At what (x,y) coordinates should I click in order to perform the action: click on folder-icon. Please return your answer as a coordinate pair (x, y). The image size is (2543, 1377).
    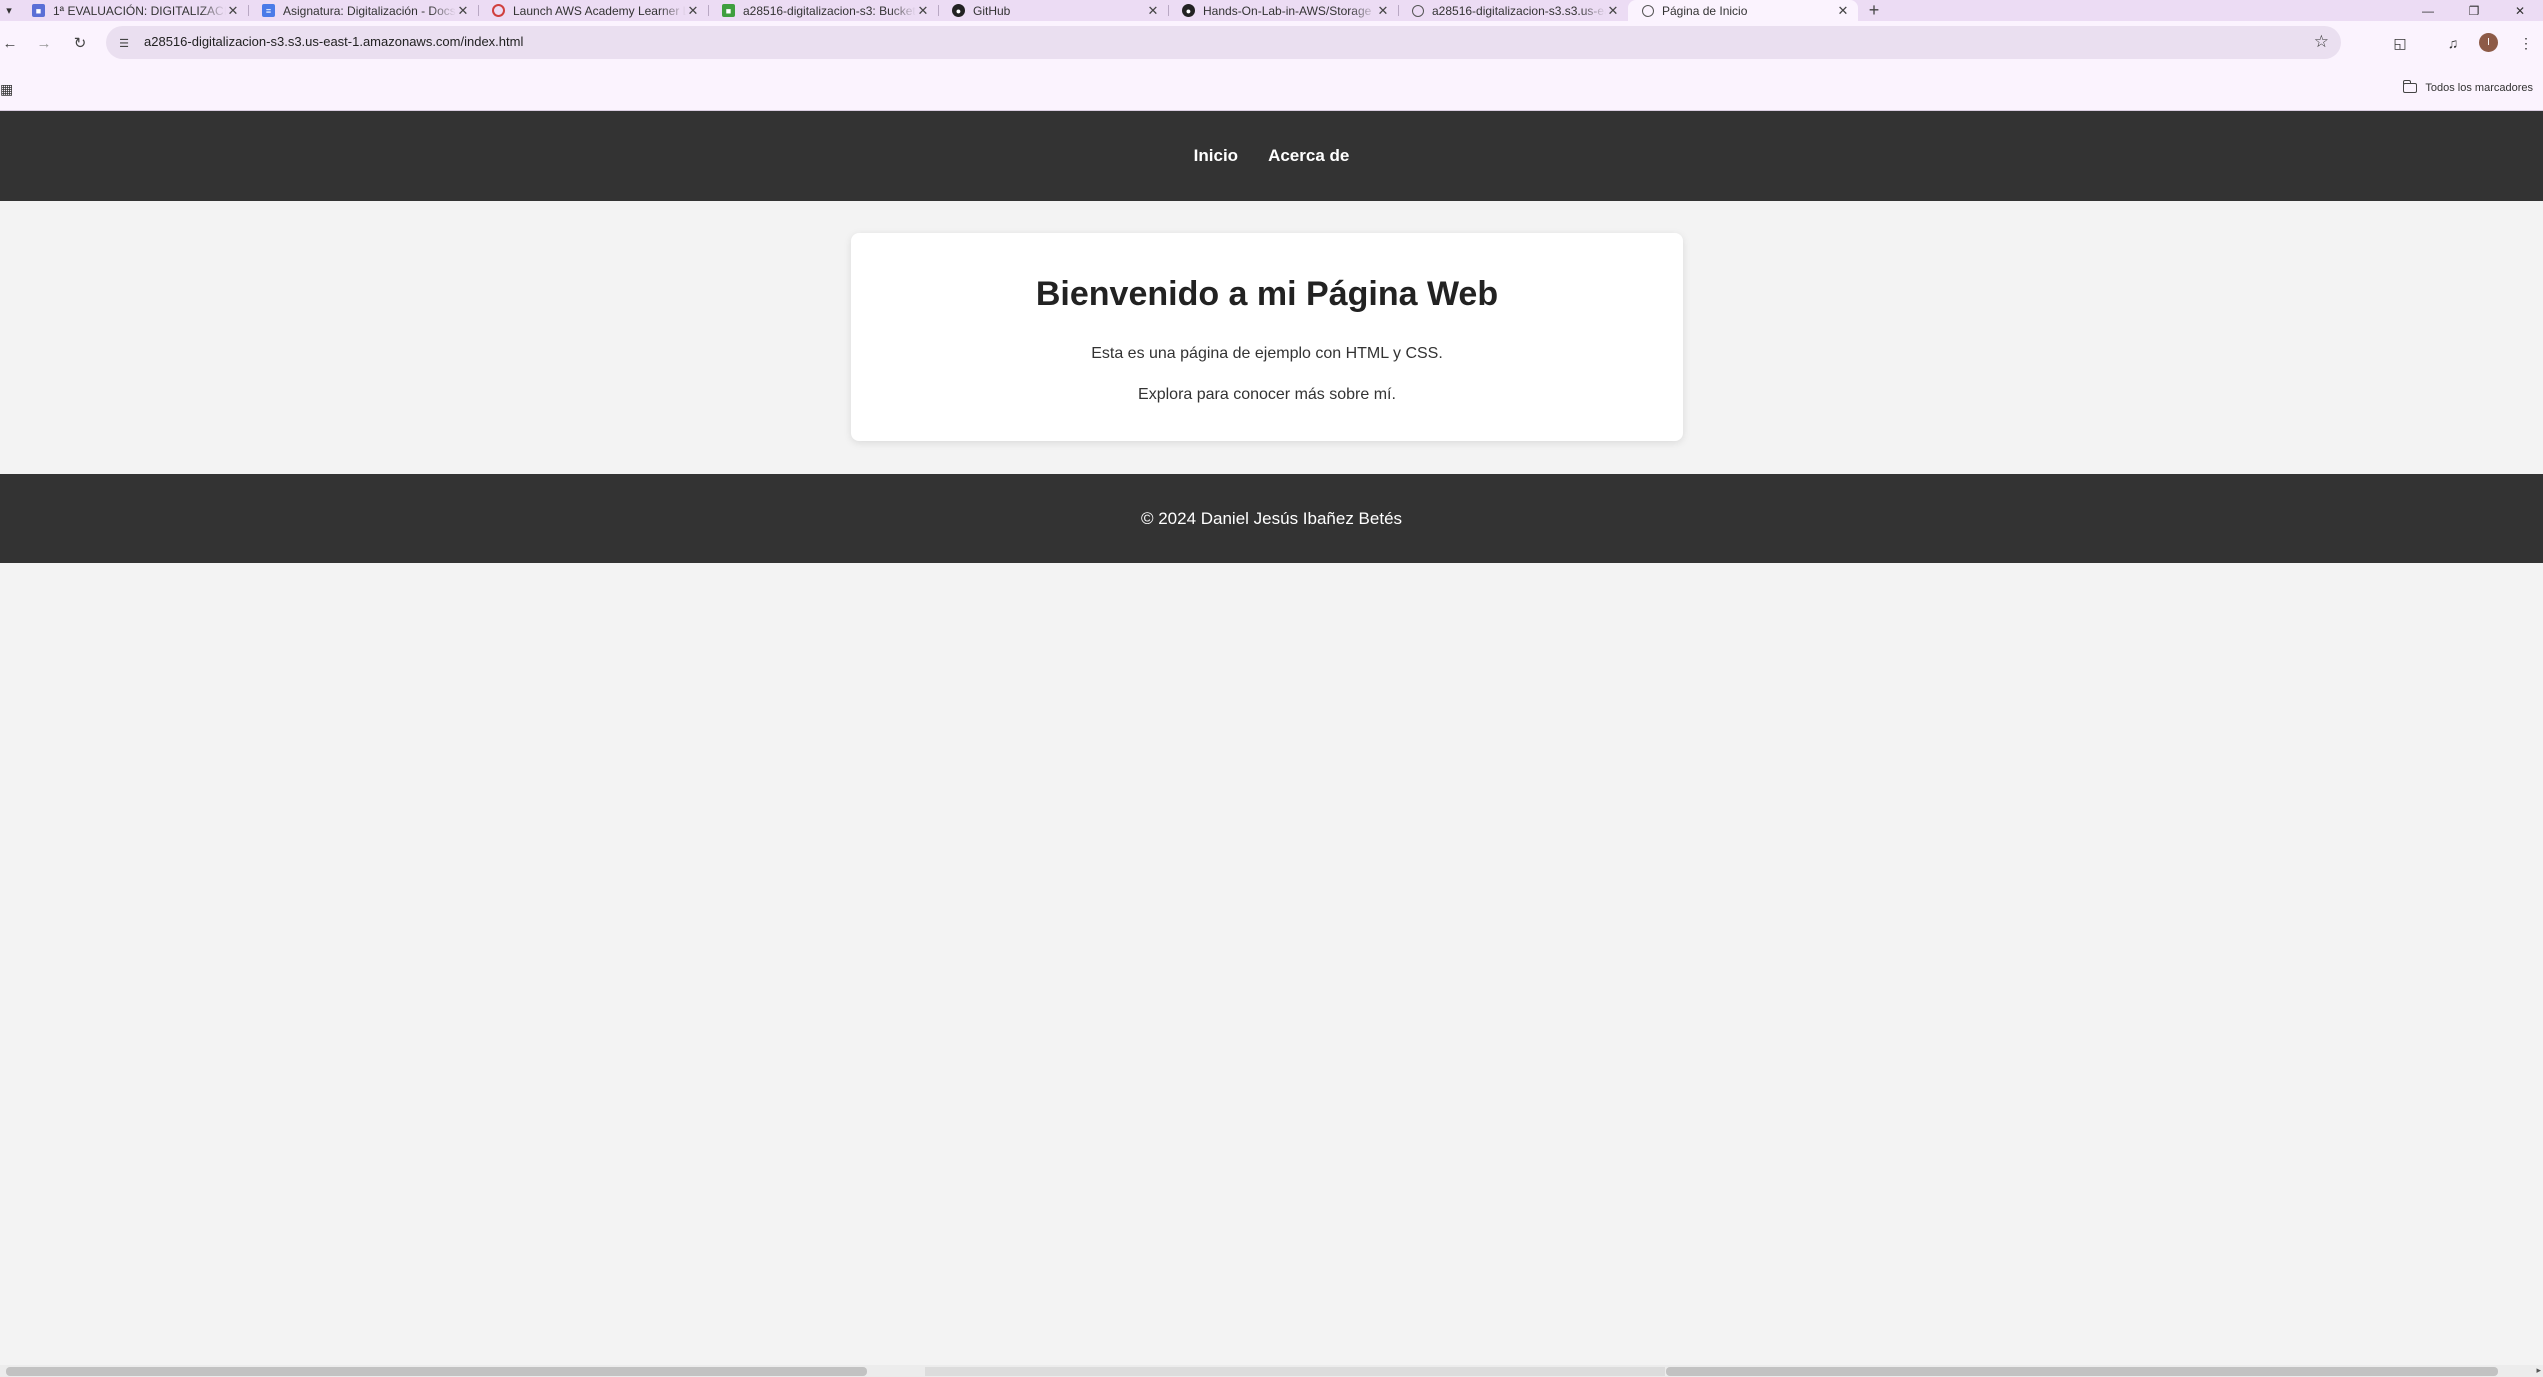
    Looking at the image, I should click on (2410, 86).